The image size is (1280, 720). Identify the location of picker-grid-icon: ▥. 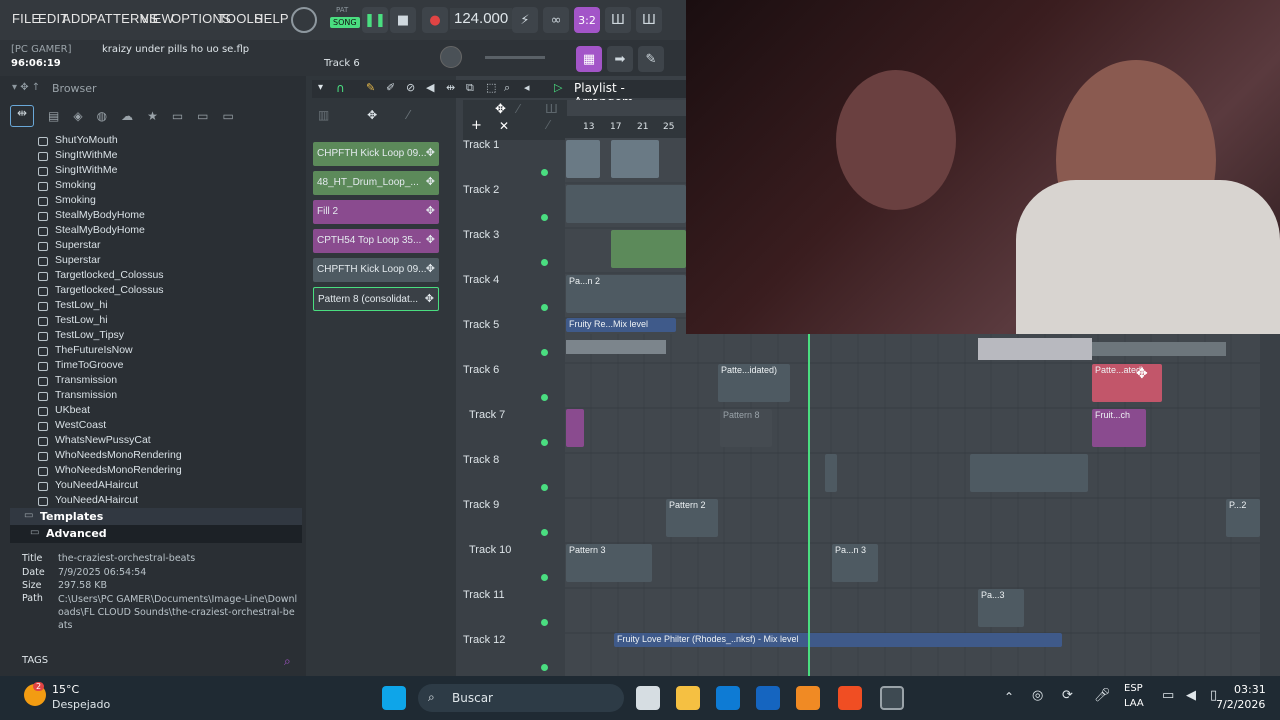
(323, 115).